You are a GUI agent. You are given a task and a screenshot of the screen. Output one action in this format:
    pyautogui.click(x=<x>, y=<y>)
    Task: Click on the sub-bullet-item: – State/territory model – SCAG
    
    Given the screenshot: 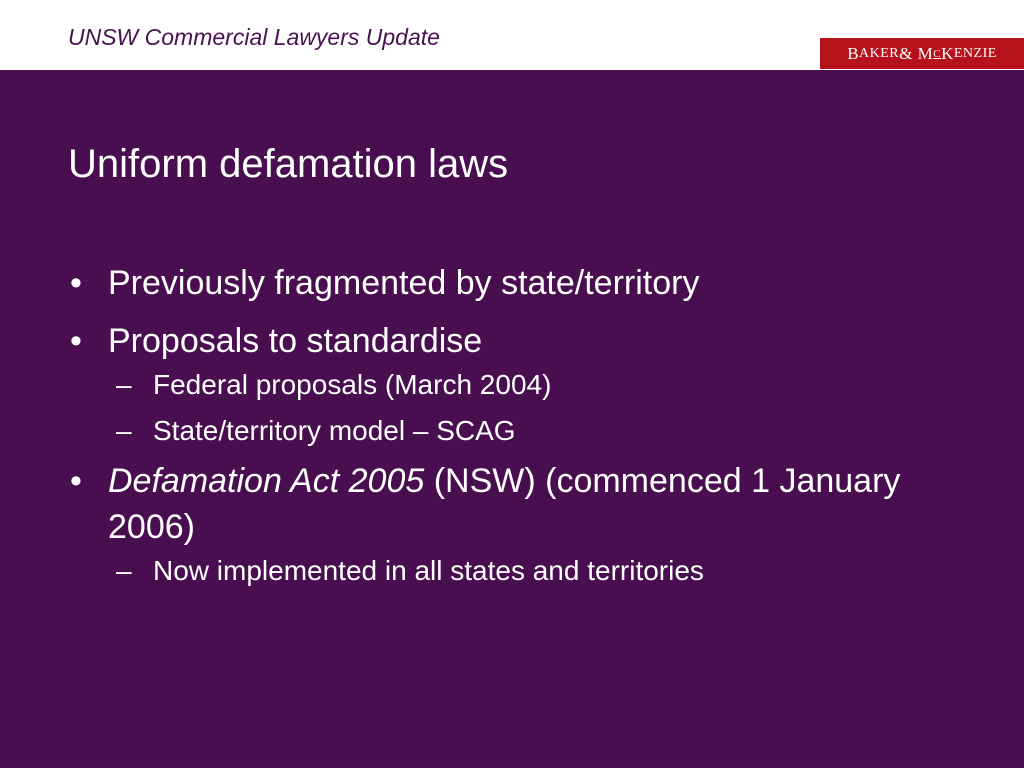 What is the action you would take?
    pyautogui.click(x=508, y=431)
    